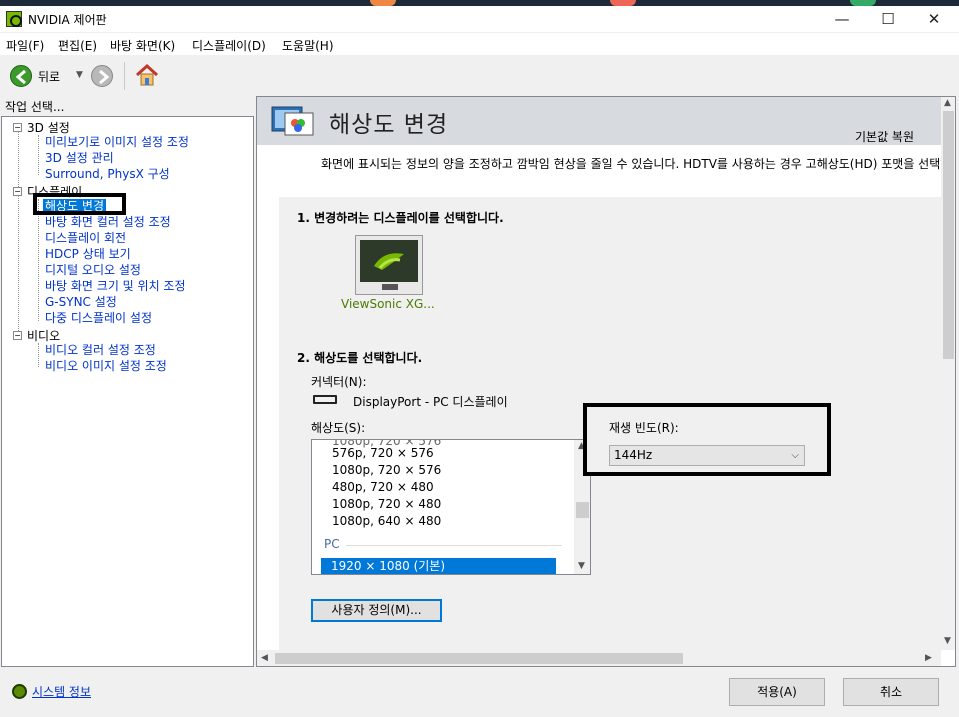 This screenshot has height=717, width=959. I want to click on display-settings-icon, so click(293, 122).